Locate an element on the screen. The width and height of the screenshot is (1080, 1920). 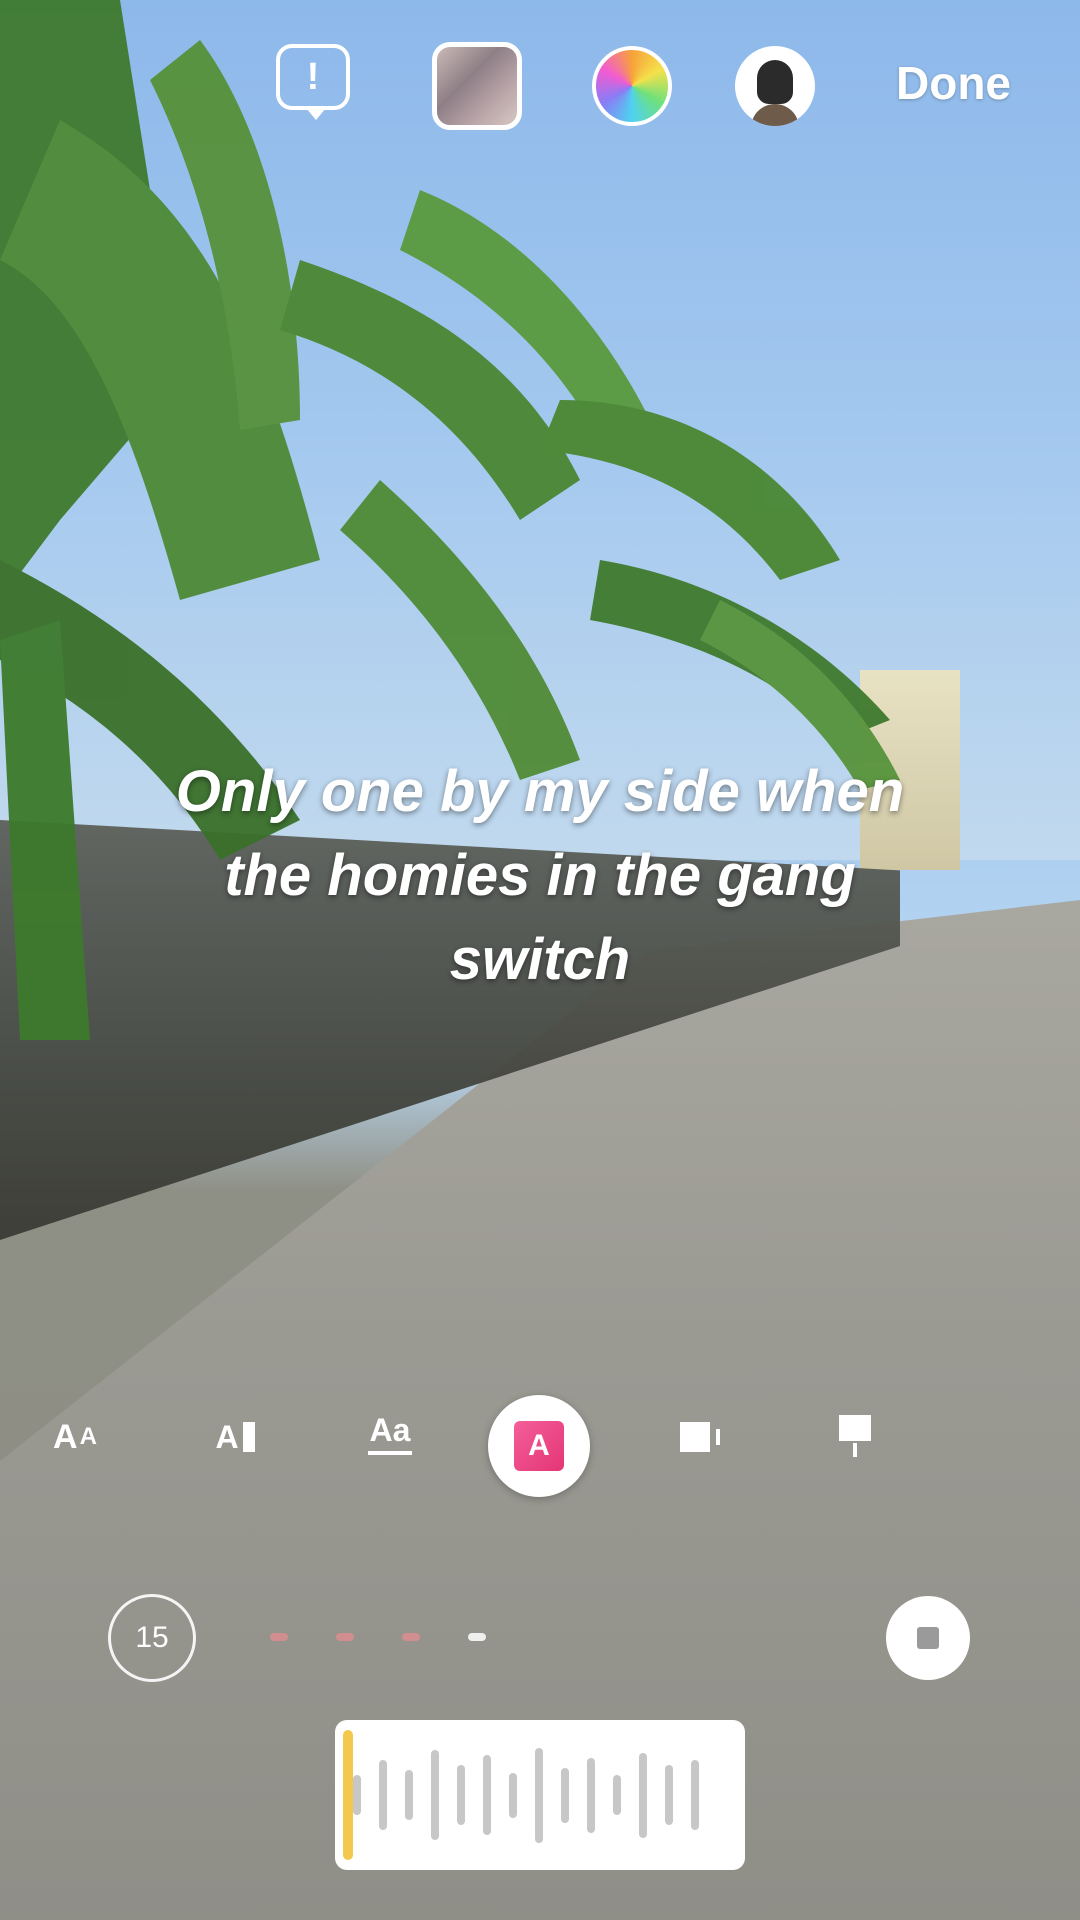
style-highlight-button-selected: A is located at coordinates (539, 1446).